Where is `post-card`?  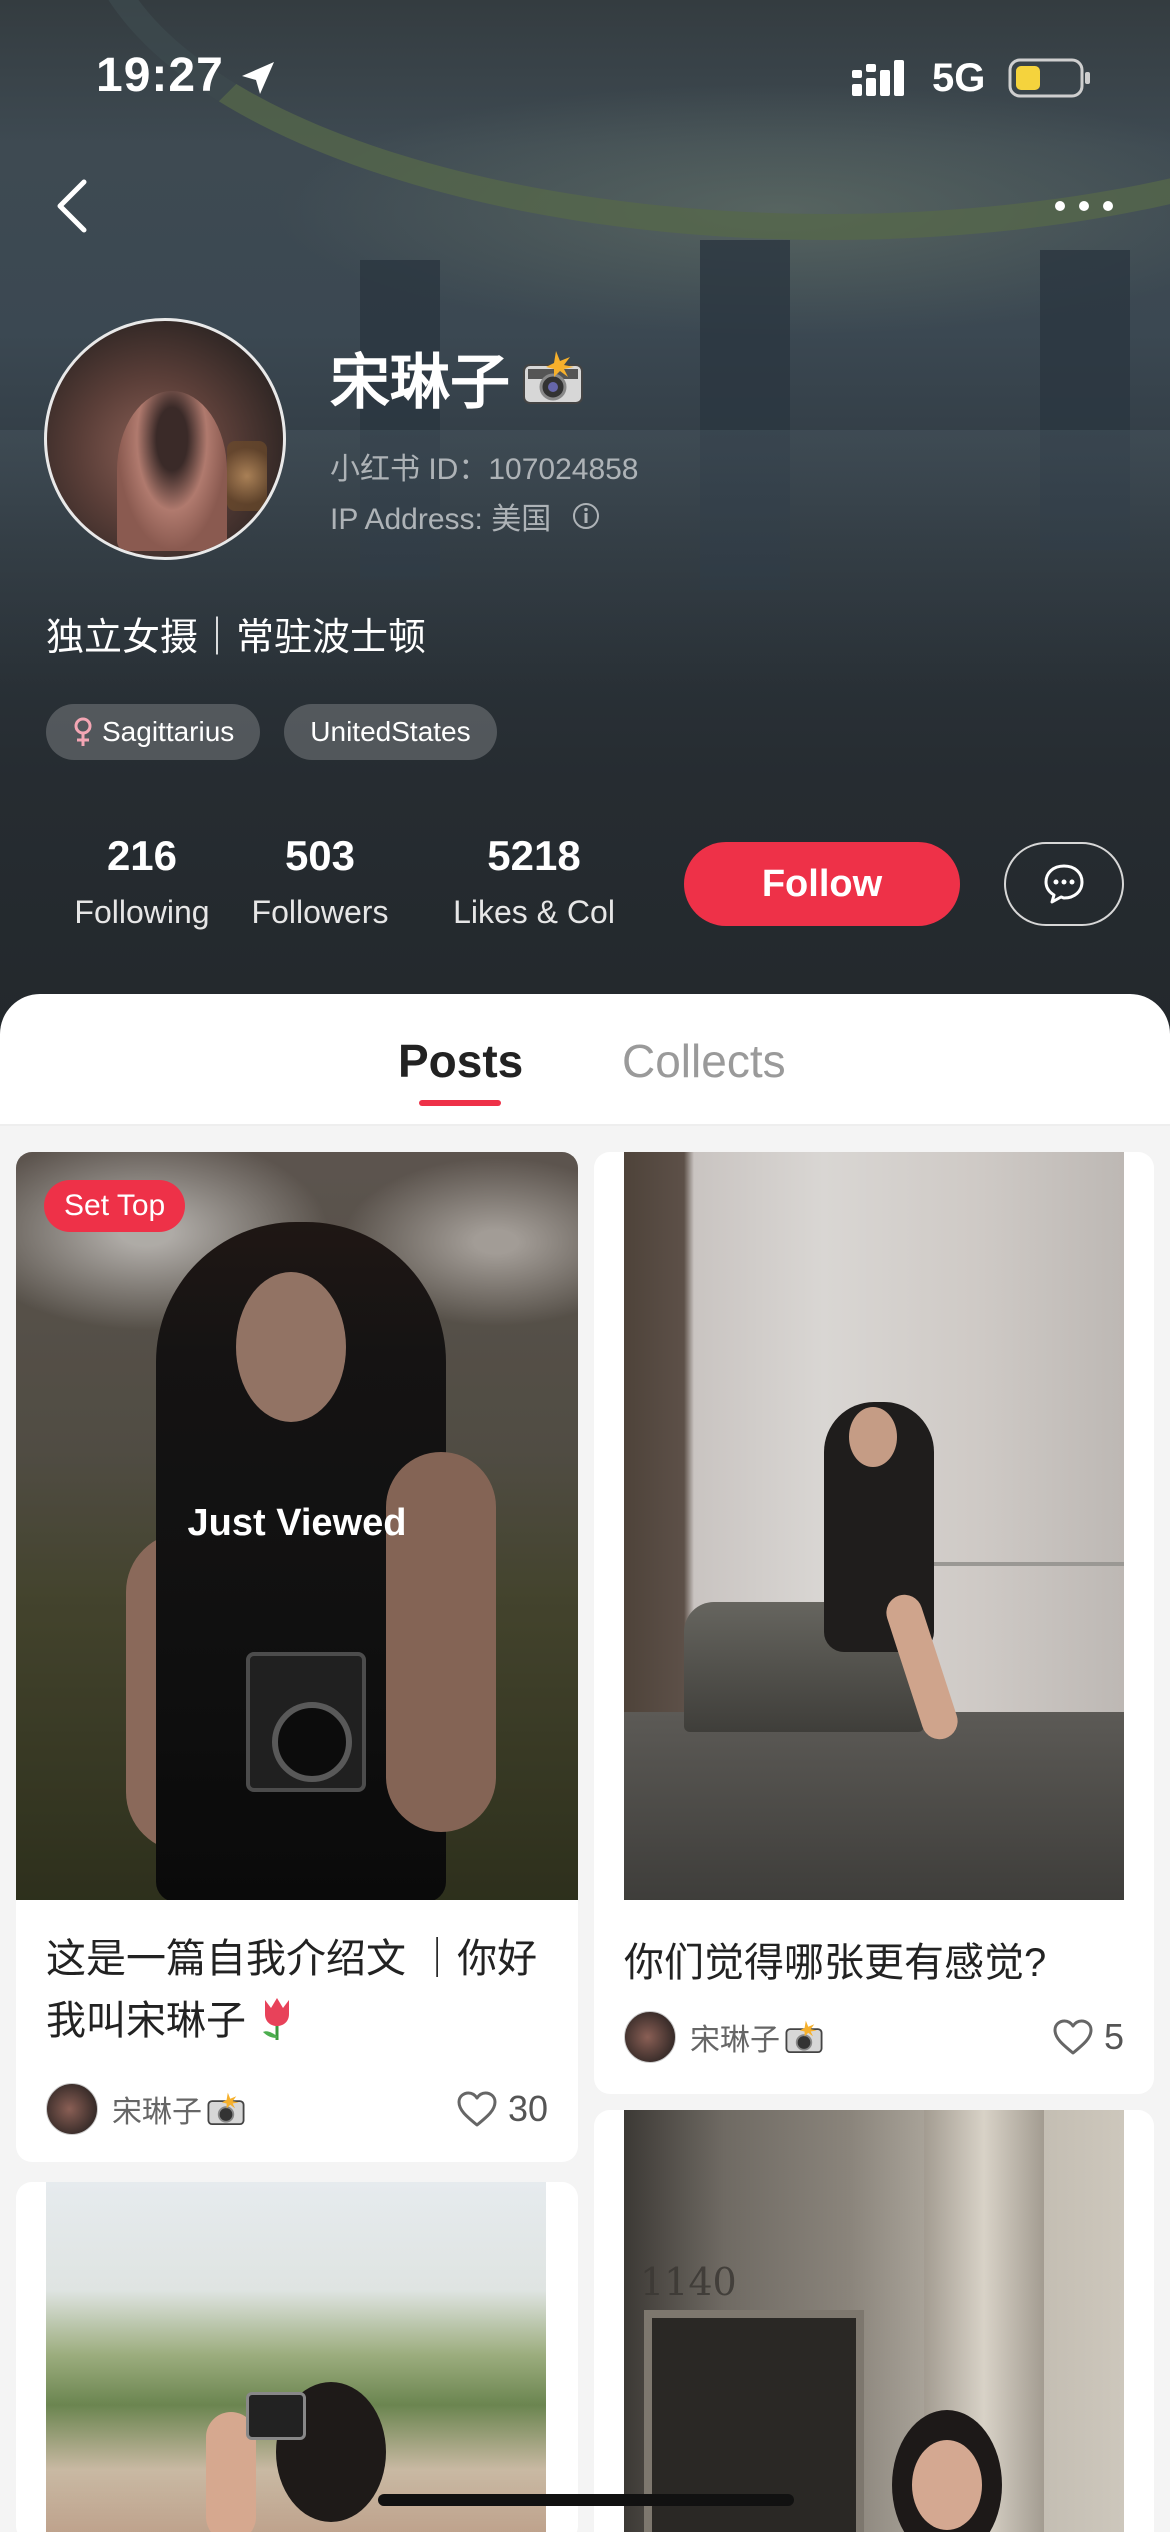 post-card is located at coordinates (297, 2357).